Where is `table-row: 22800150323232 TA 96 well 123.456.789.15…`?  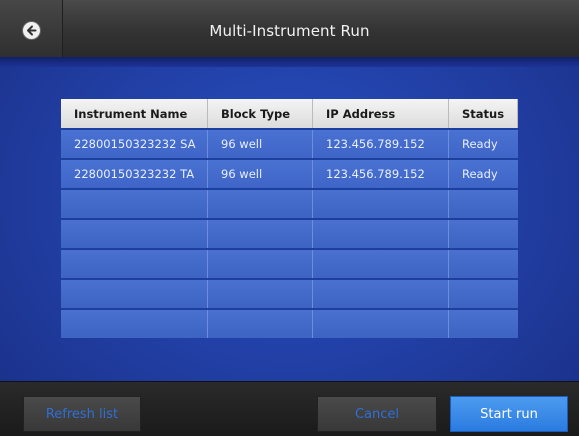 table-row: 22800150323232 TA 96 well 123.456.789.15… is located at coordinates (289, 173).